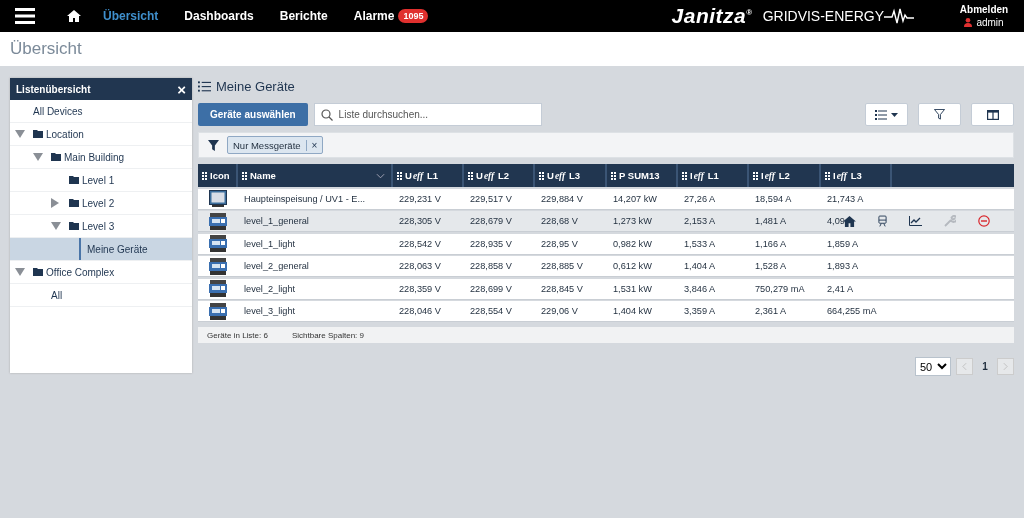  What do you see at coordinates (700, 288) in the screenshot?
I see `table-cell: 3,846 A` at bounding box center [700, 288].